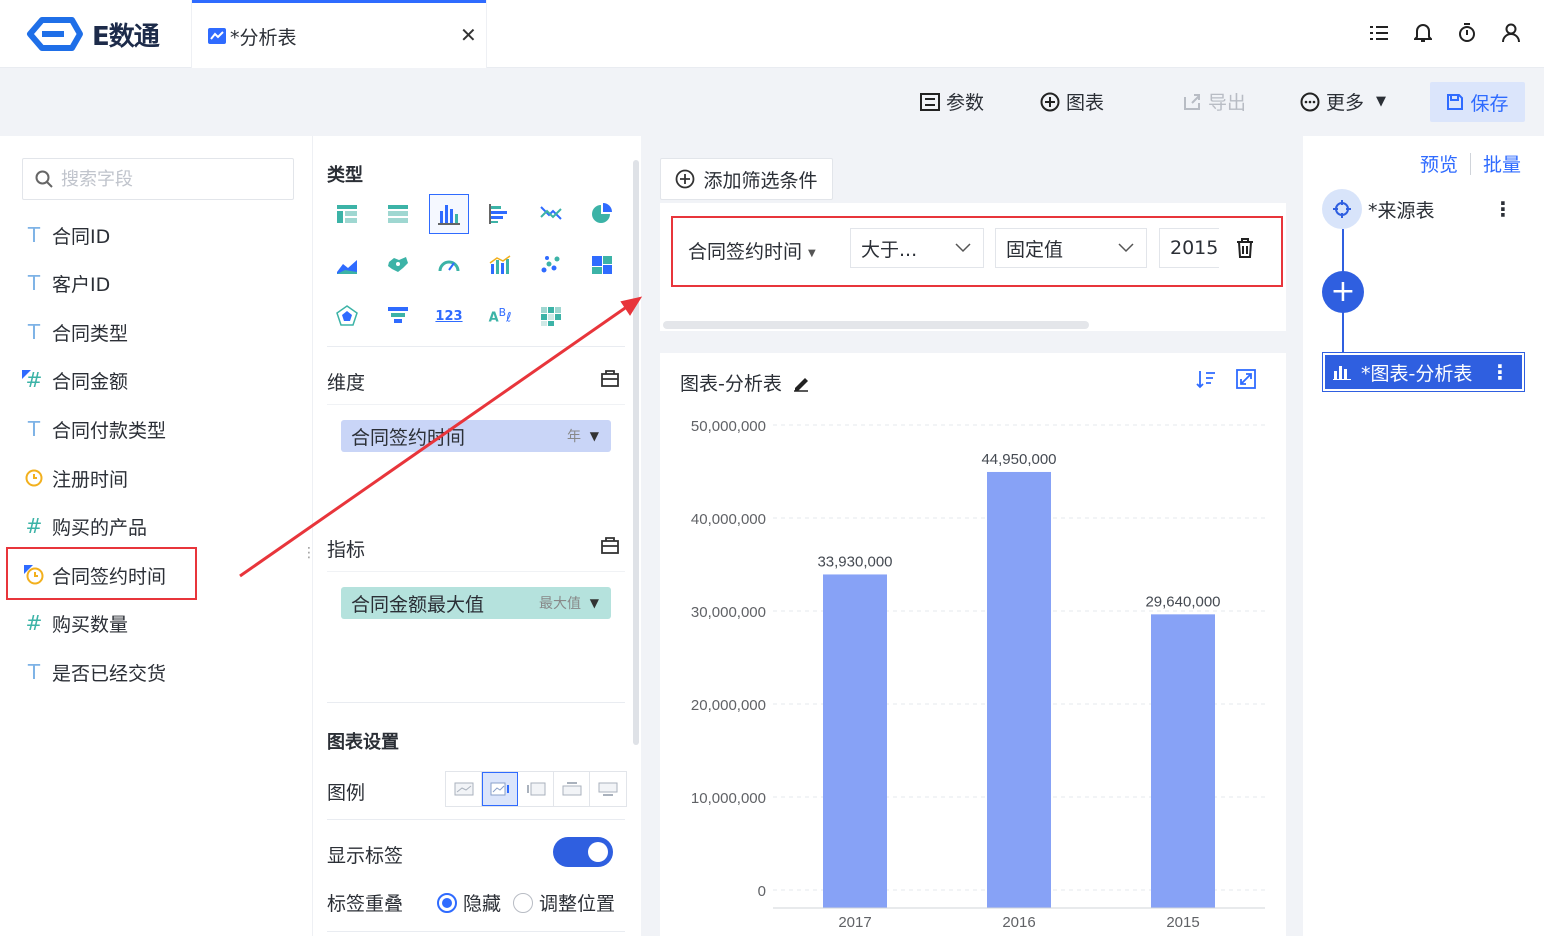 The width and height of the screenshot is (1544, 936). What do you see at coordinates (551, 214) in the screenshot?
I see `cross-line-icon` at bounding box center [551, 214].